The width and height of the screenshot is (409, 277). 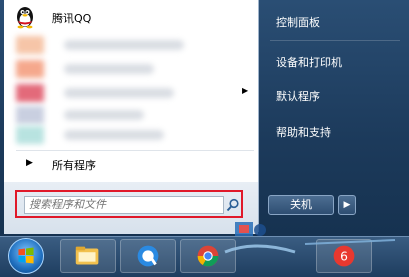 I want to click on all-programs-button: ▶ 所有程序, so click(x=131, y=165).